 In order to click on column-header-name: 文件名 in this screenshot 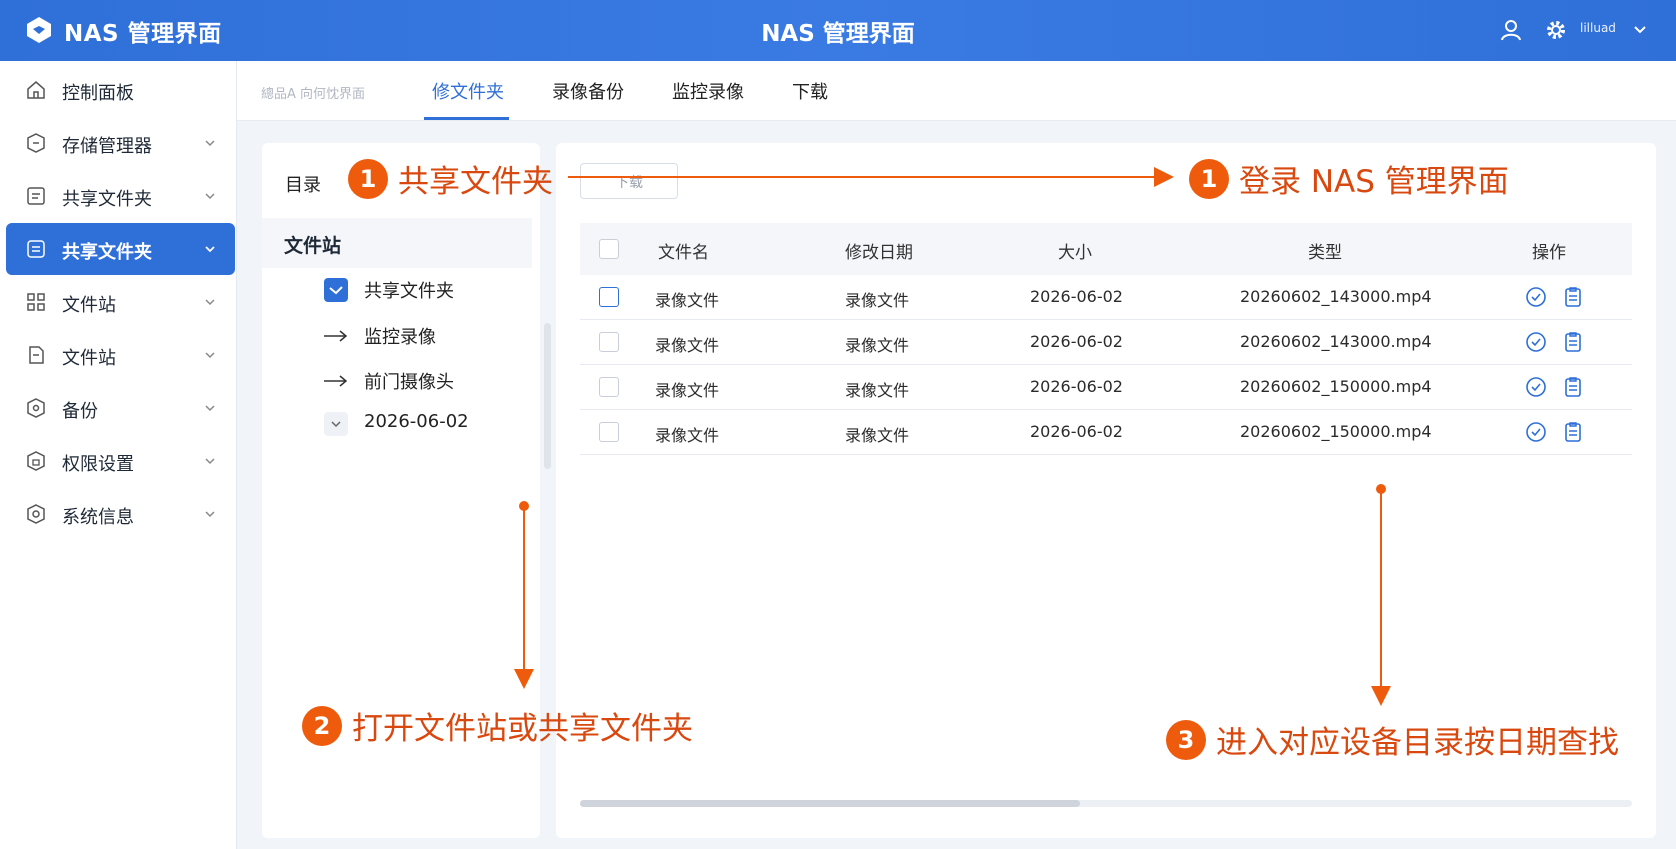, I will do `click(683, 250)`.